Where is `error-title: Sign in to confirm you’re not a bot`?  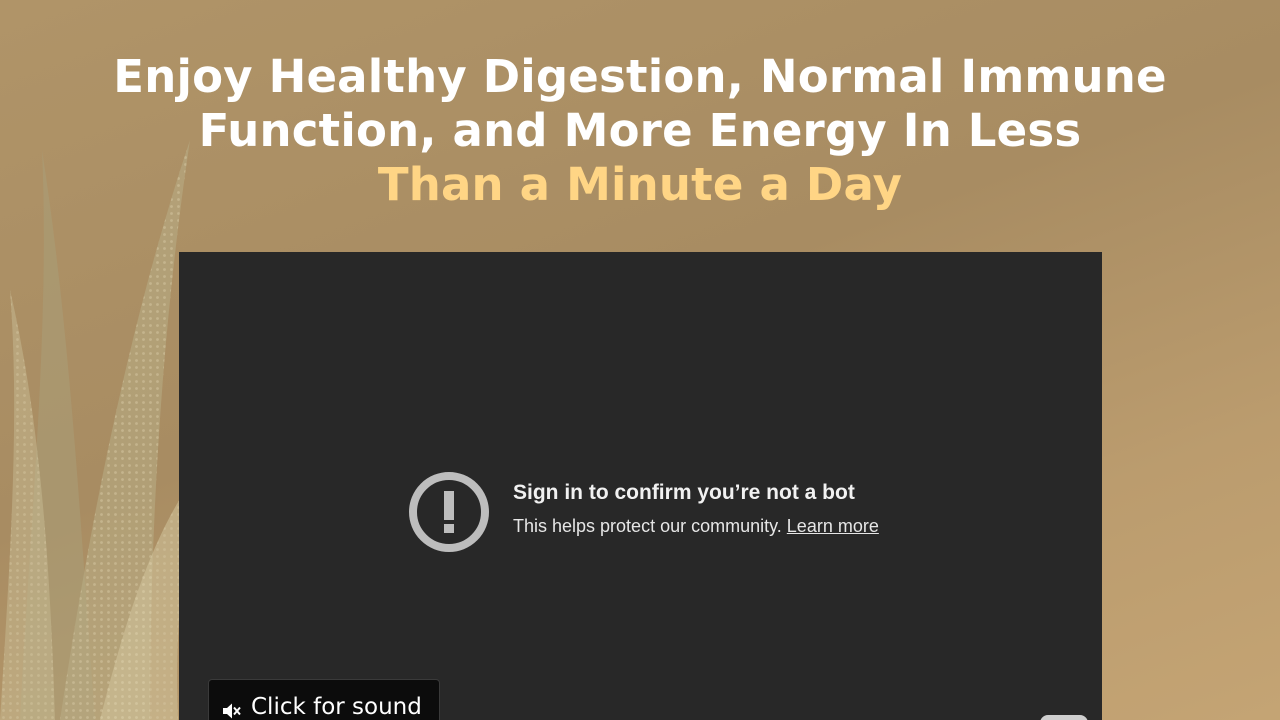 error-title: Sign in to confirm you’re not a bot is located at coordinates (684, 492).